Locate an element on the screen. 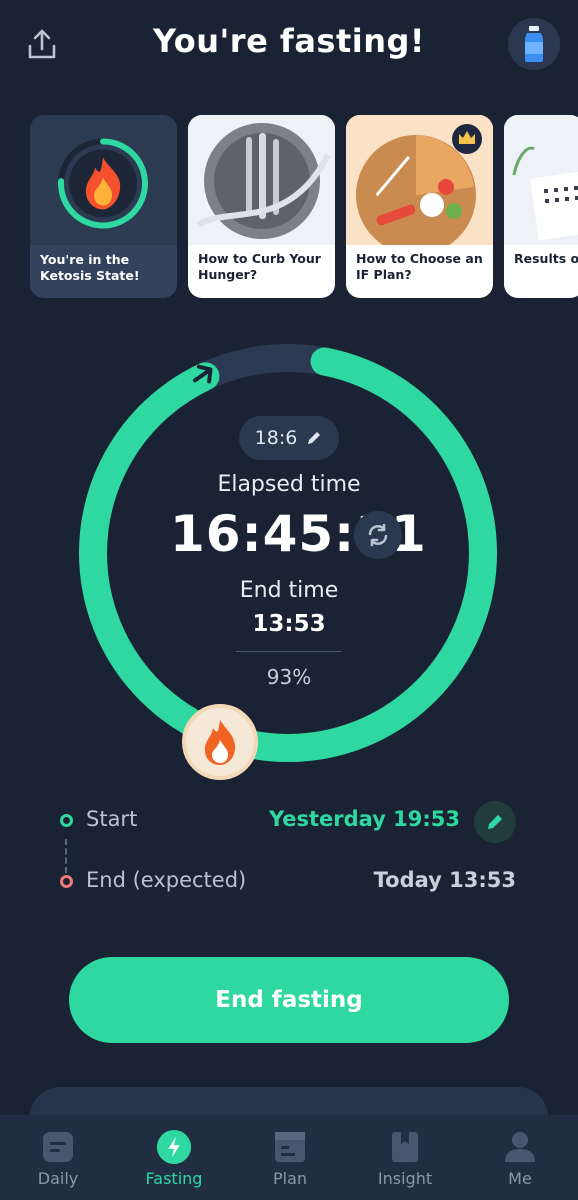 The height and width of the screenshot is (1200, 578). plan-edit-pill: 18:6 is located at coordinates (289, 438).